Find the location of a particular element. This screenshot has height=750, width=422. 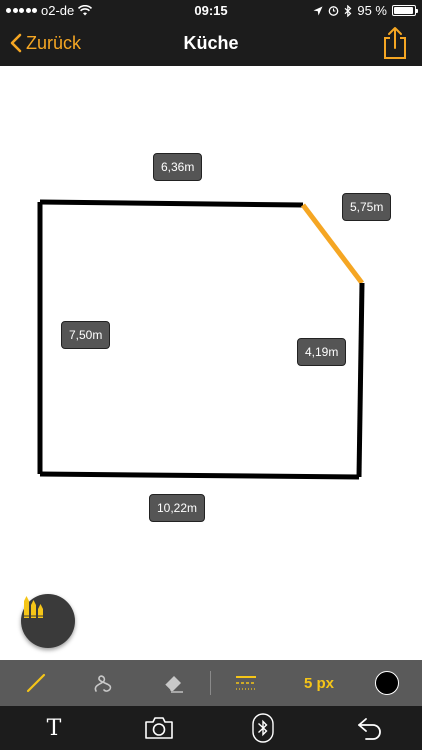

line-style-tool is located at coordinates (246, 683).